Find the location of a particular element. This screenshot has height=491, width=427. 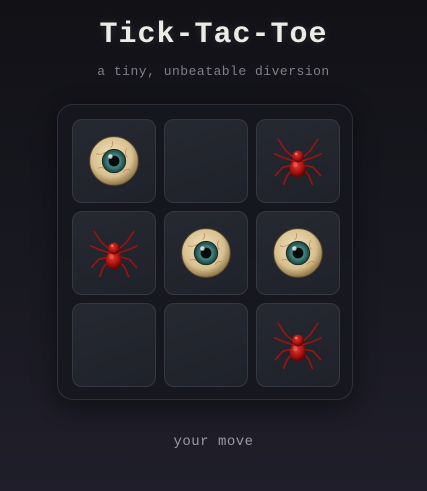

game-subtitle: a tiny, unbeatable diversion is located at coordinates (213, 71).